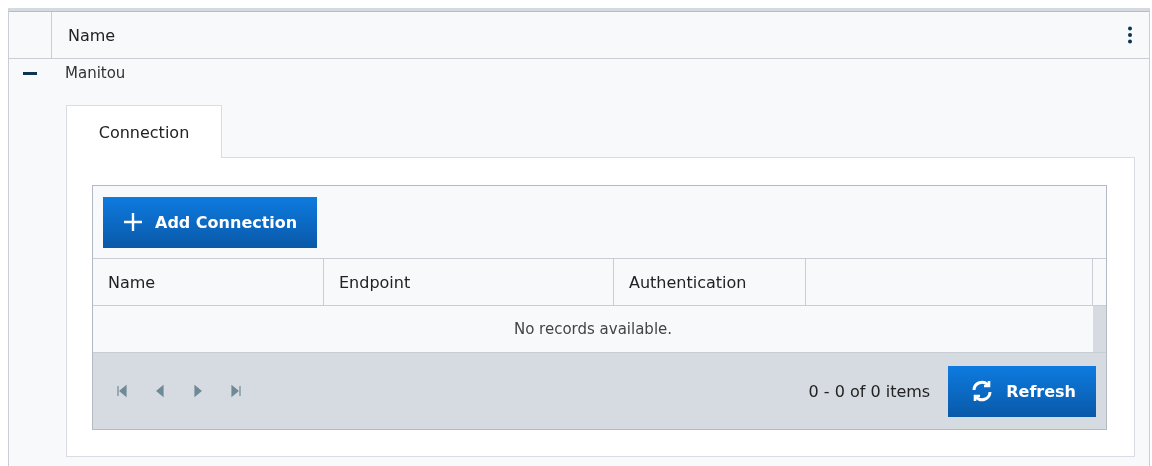 The image size is (1152, 466). Describe the element at coordinates (30, 73) in the screenshot. I see `minus-icon` at that location.